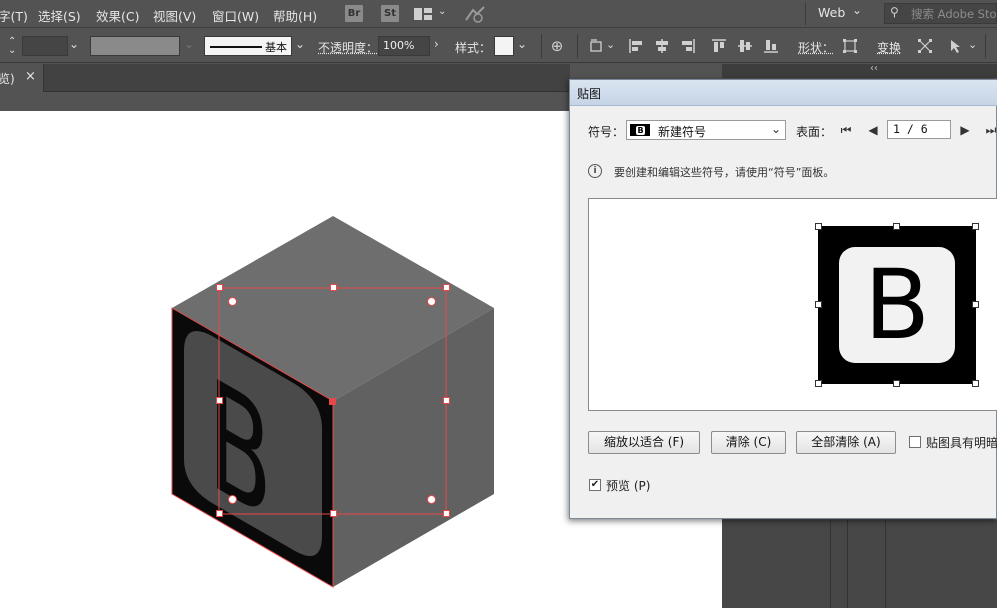  What do you see at coordinates (745, 46) in the screenshot?
I see `align-vertical-center-icon` at bounding box center [745, 46].